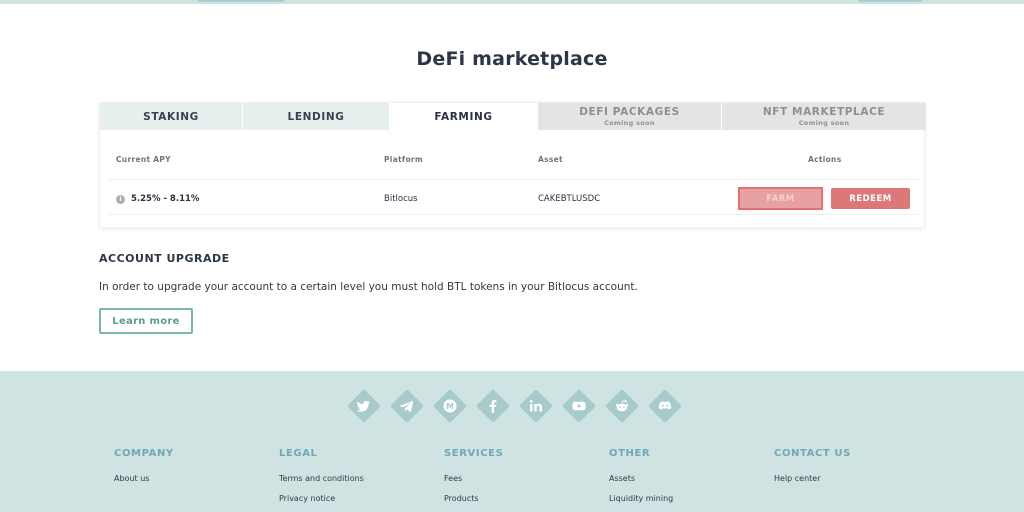 This screenshot has height=512, width=1024. I want to click on discord-icon, so click(665, 406).